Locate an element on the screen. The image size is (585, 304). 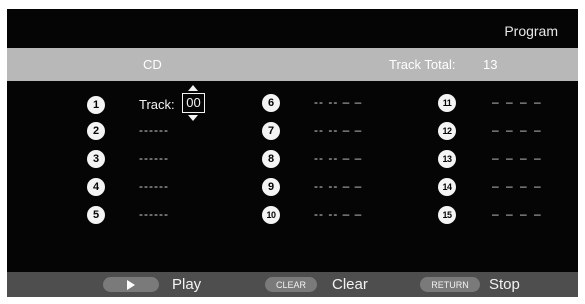
slot-number-12: 12 is located at coordinates (447, 131).